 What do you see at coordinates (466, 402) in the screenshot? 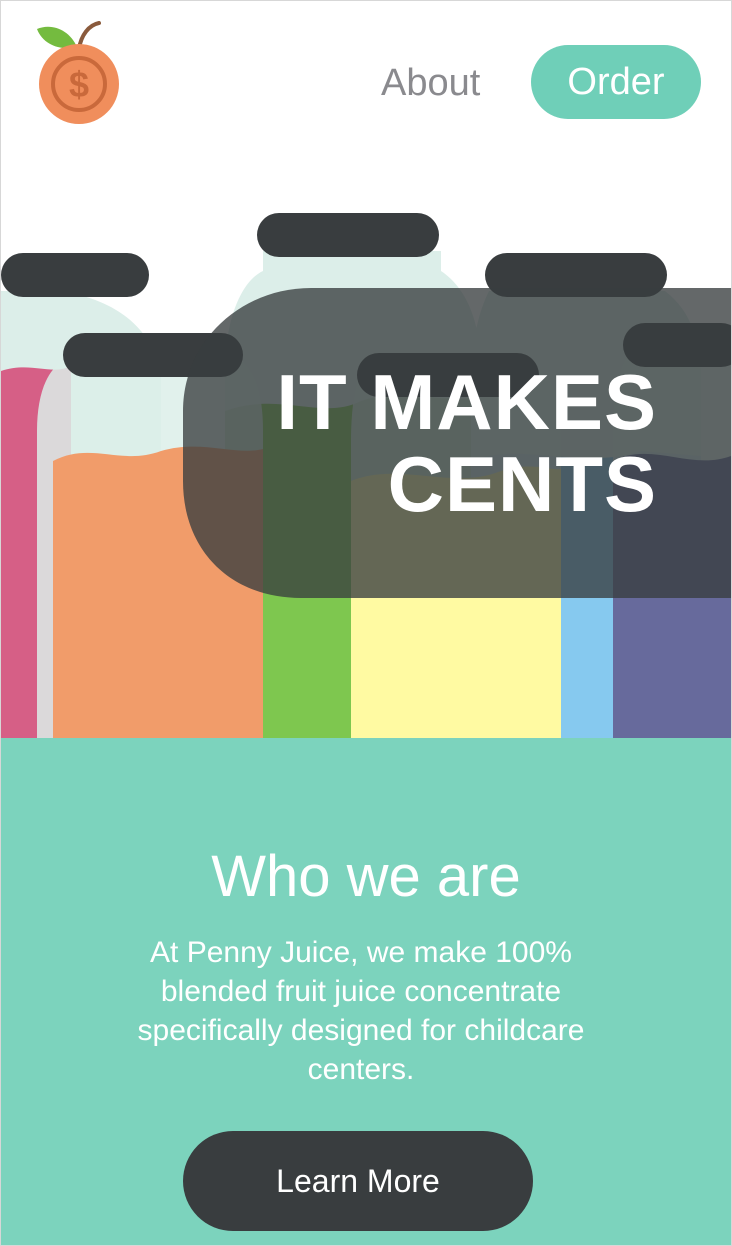
I see `hero-headline-line1: IT MAKES` at bounding box center [466, 402].